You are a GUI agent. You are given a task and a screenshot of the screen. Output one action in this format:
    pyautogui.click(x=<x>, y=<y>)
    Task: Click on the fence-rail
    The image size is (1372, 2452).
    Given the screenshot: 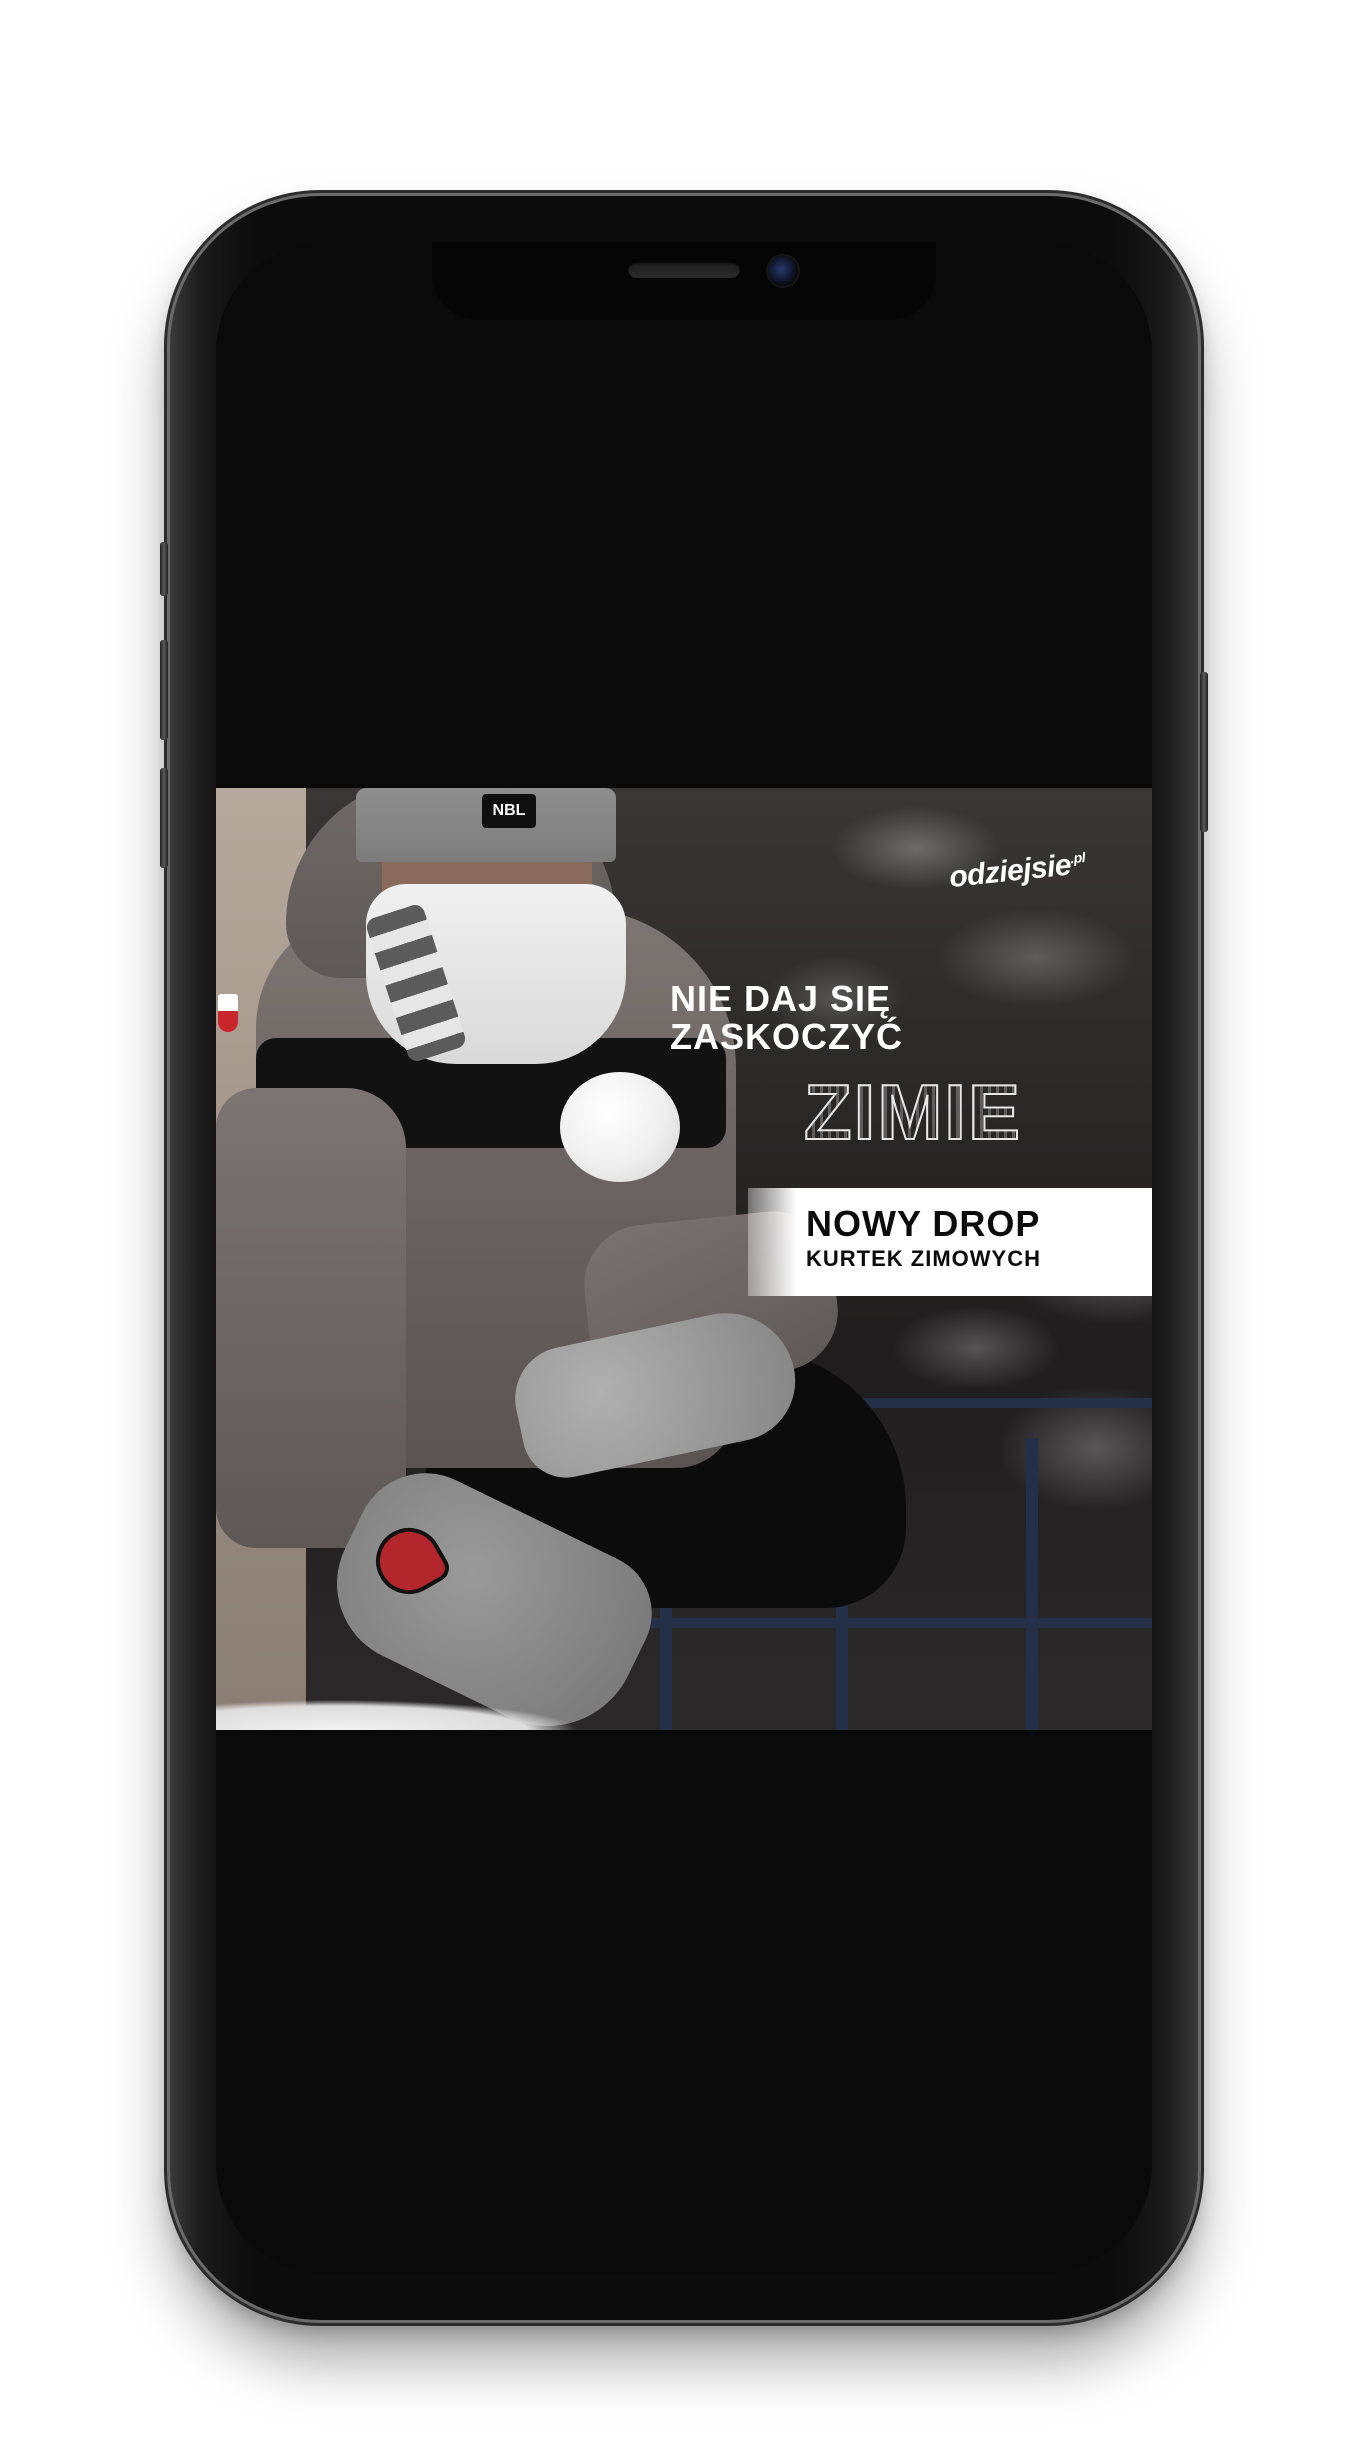 What is the action you would take?
    pyautogui.click(x=884, y=1623)
    